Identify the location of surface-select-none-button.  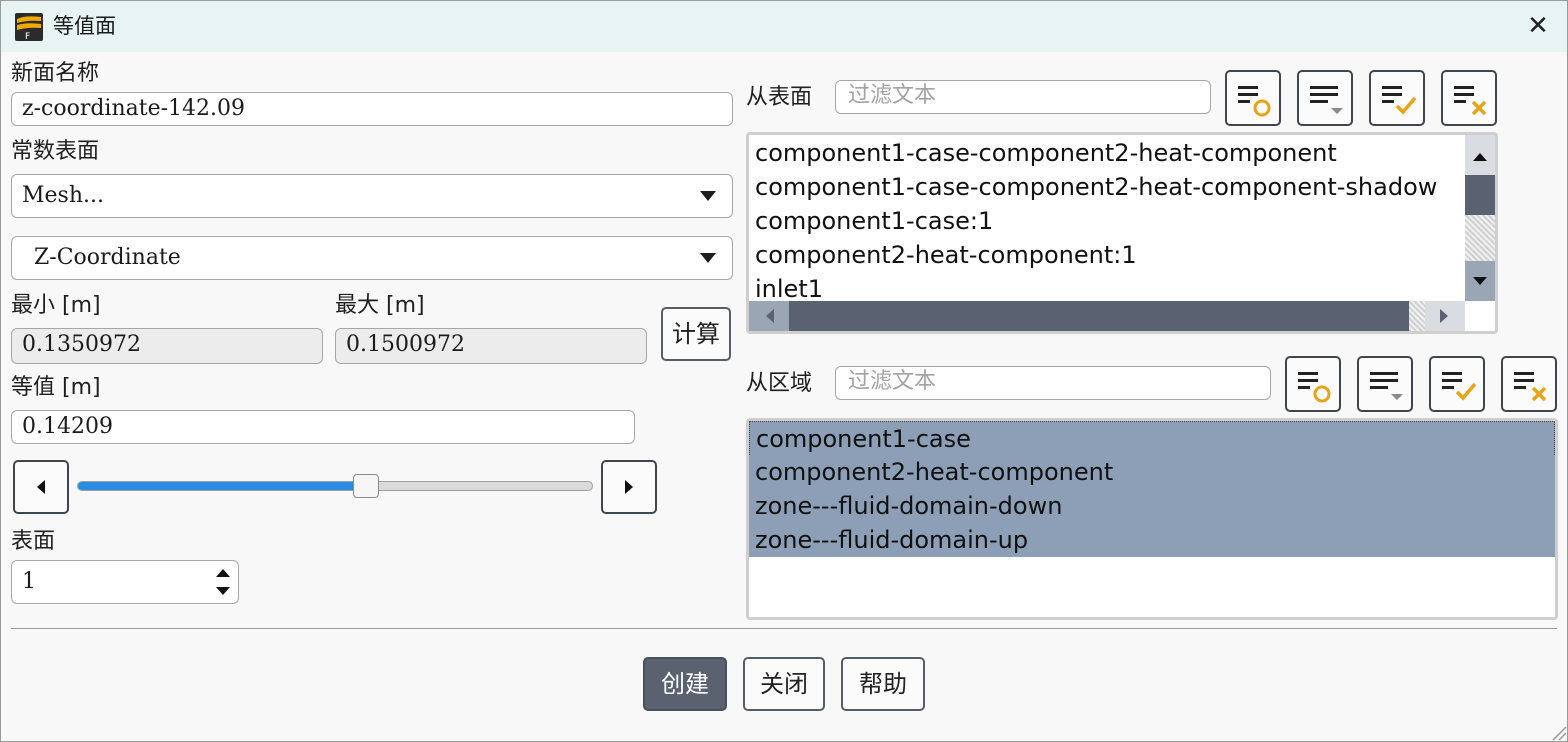
(1253, 98).